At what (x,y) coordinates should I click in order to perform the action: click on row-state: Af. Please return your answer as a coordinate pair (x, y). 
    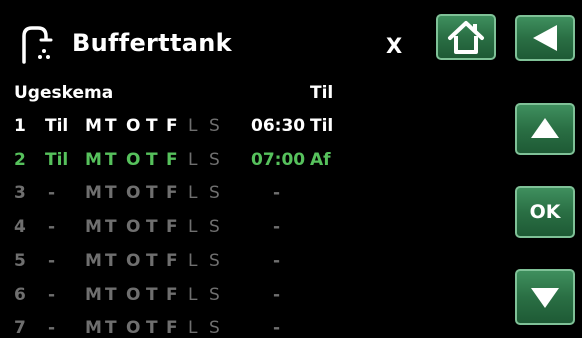
    Looking at the image, I should click on (320, 160).